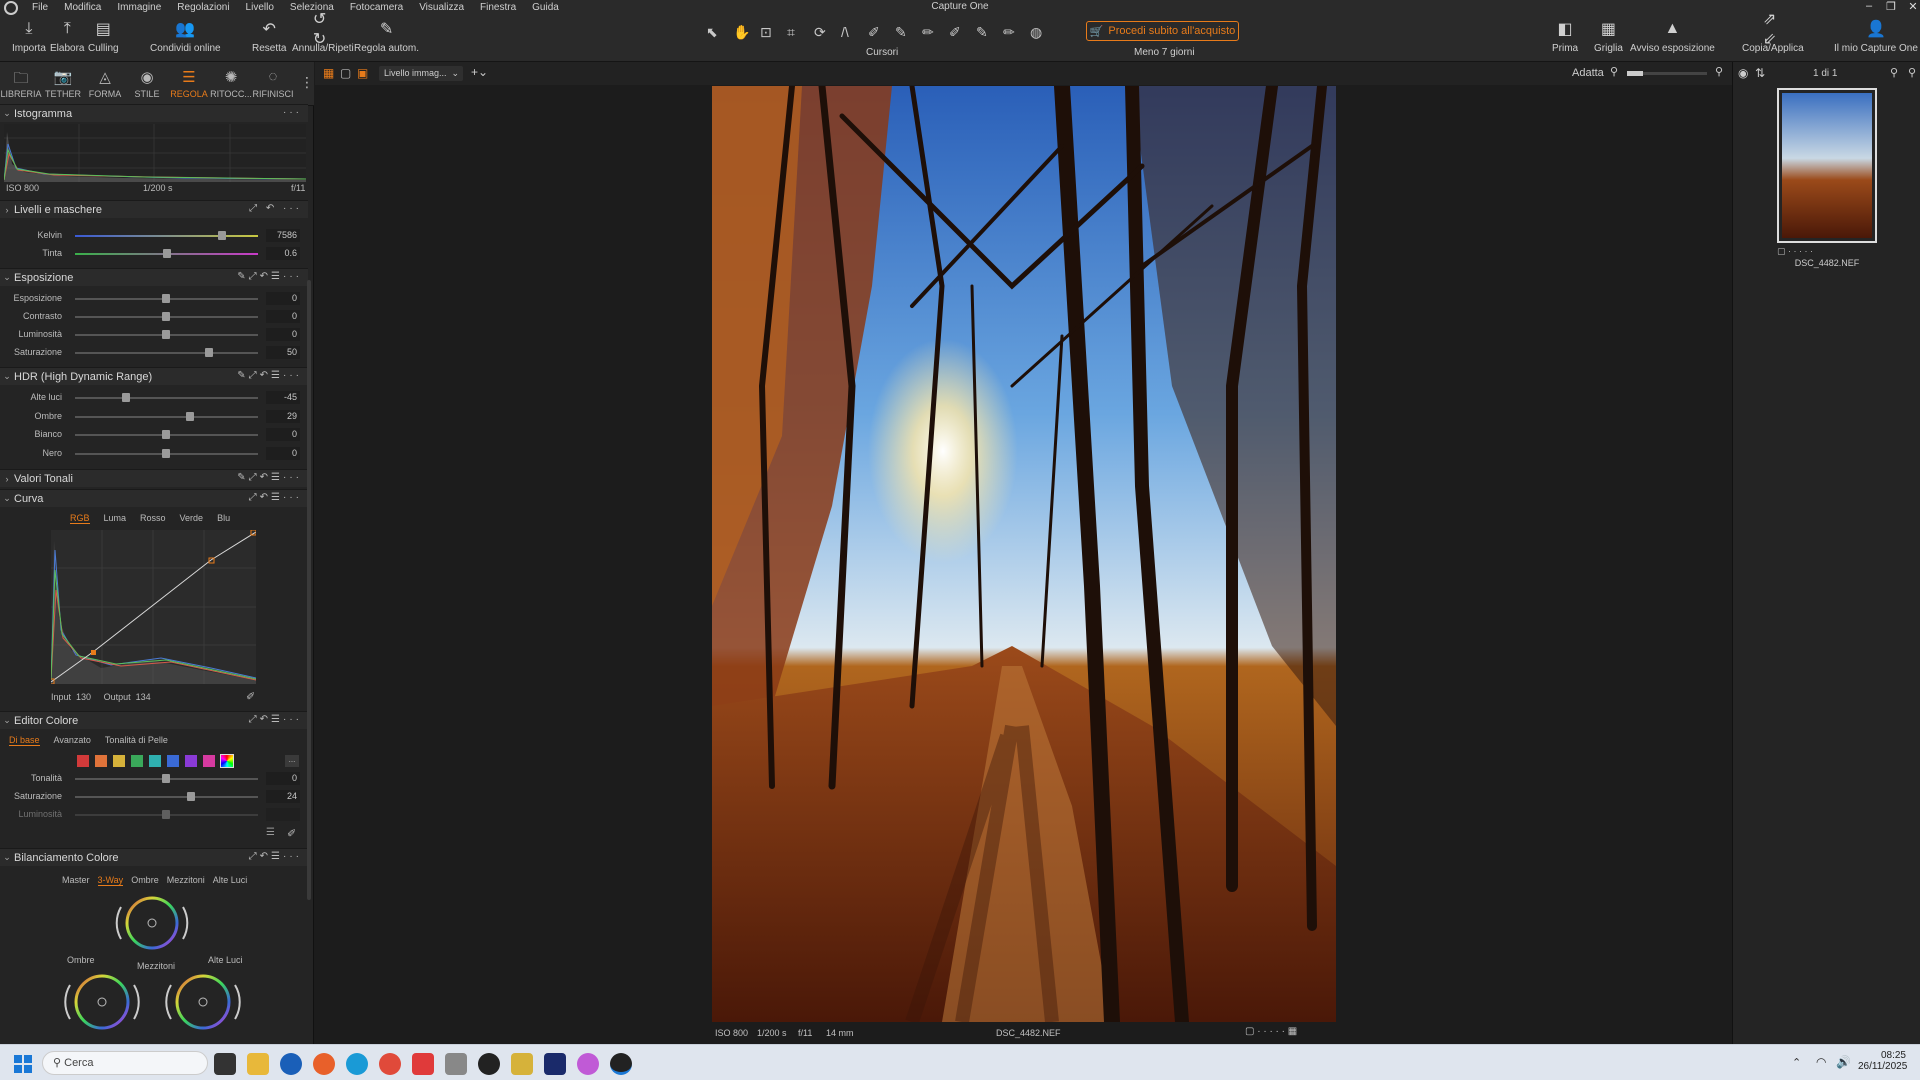 Image resolution: width=1920 pixels, height=1080 pixels. Describe the element at coordinates (307, 82) in the screenshot. I see `more-tabs-icon: ⋮` at that location.